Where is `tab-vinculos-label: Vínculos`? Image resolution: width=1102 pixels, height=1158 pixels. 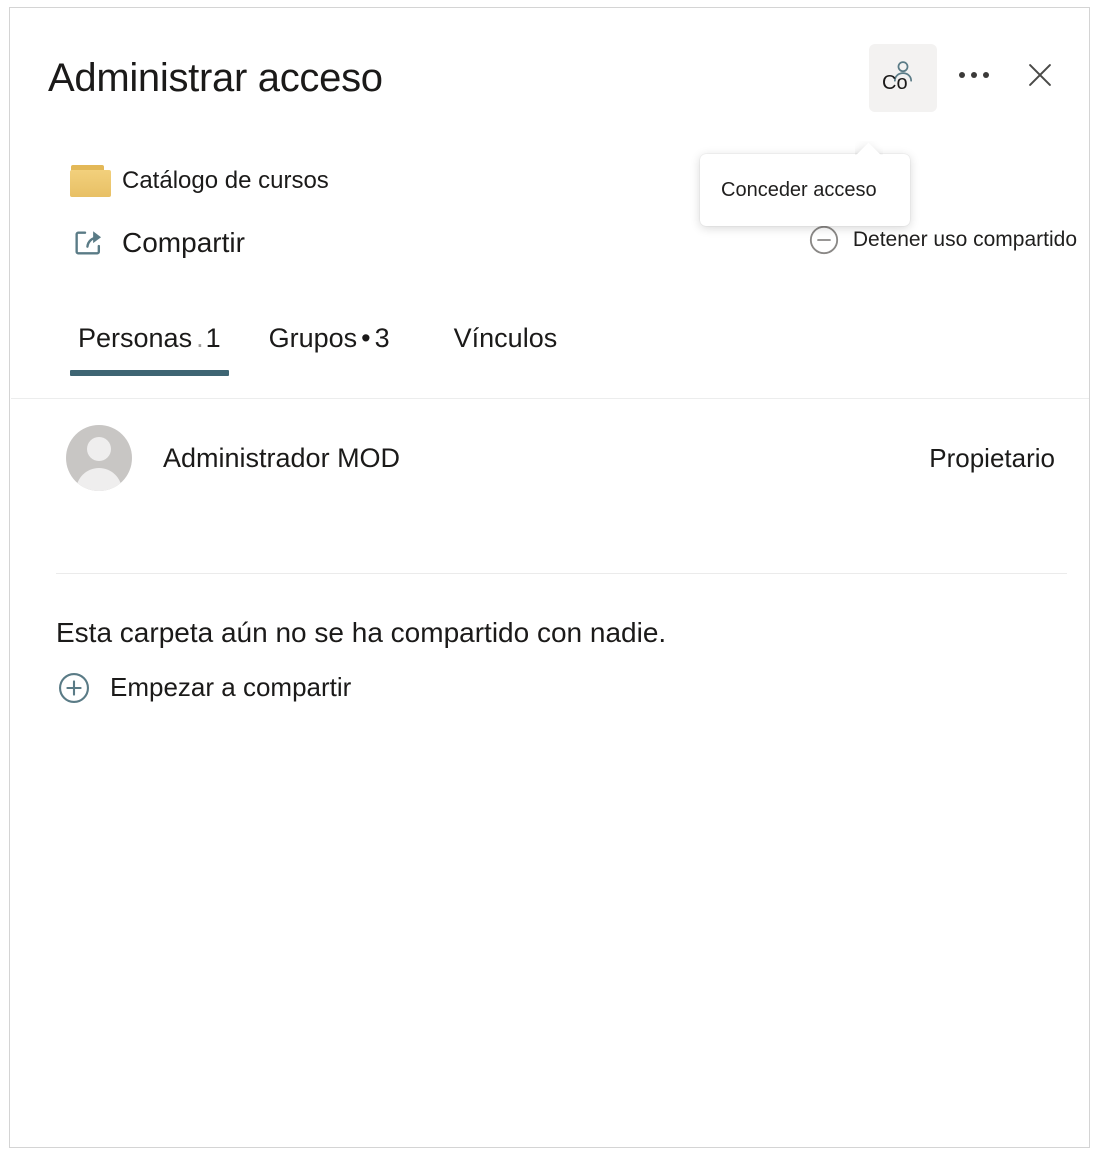 tab-vinculos-label: Vínculos is located at coordinates (505, 338).